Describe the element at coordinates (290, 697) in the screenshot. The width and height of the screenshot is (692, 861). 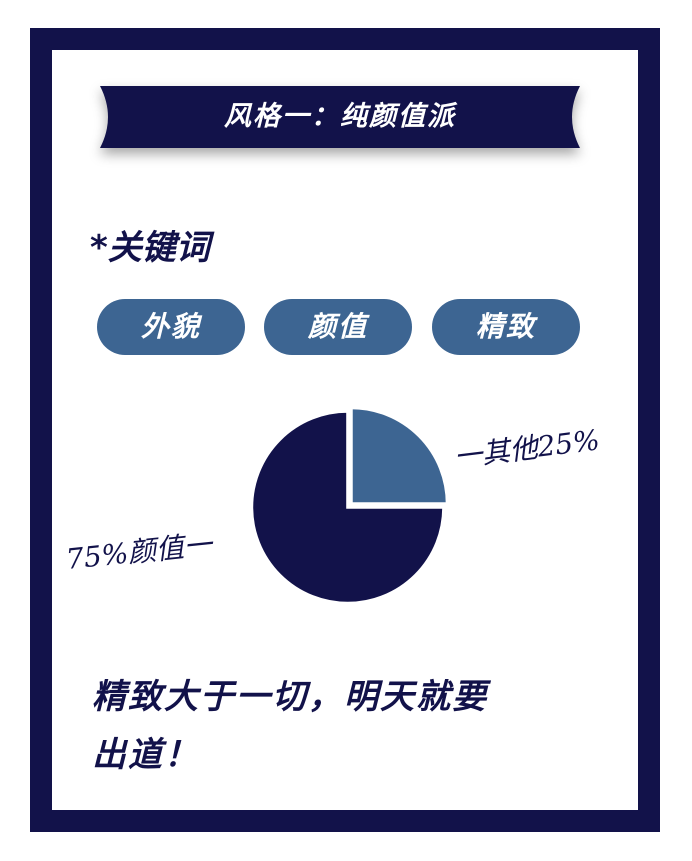
I see `footer-line-1: 精致大于一切，明天就要` at that location.